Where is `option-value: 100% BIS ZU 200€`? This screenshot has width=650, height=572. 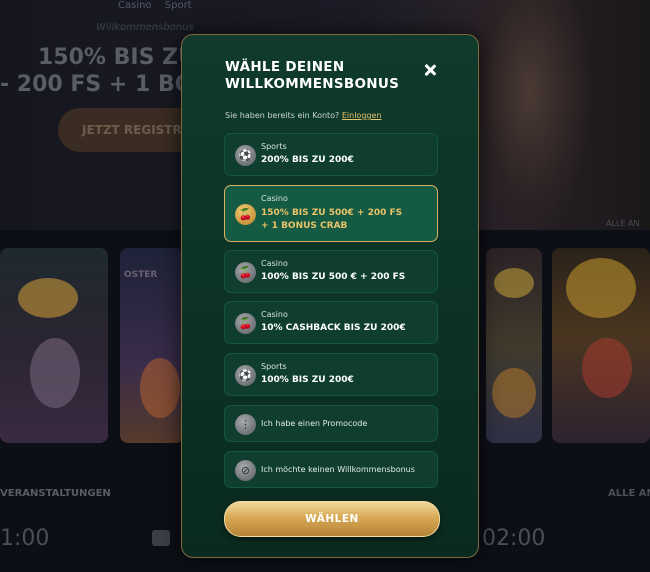
option-value: 100% BIS ZU 200€ is located at coordinates (307, 380).